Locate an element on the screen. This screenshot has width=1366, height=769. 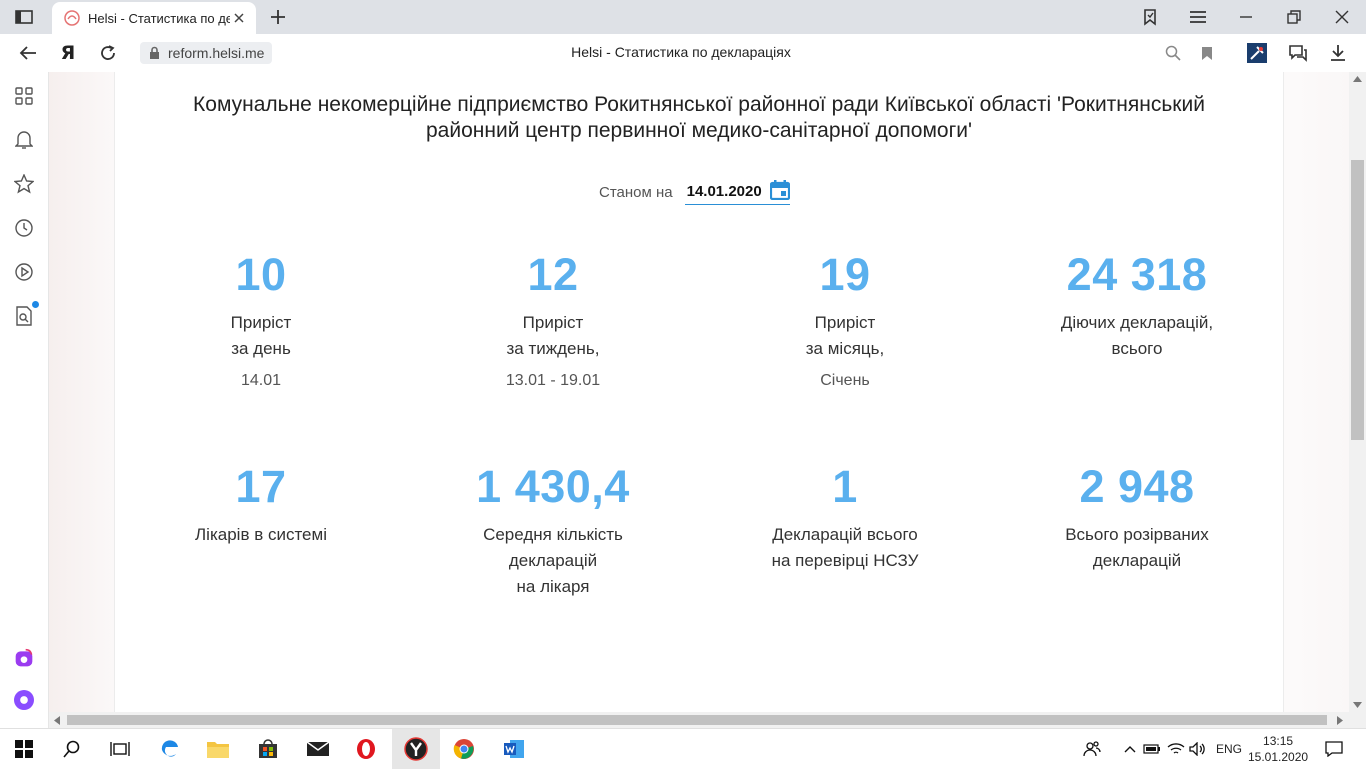
notifications-icon is located at coordinates (24, 140).